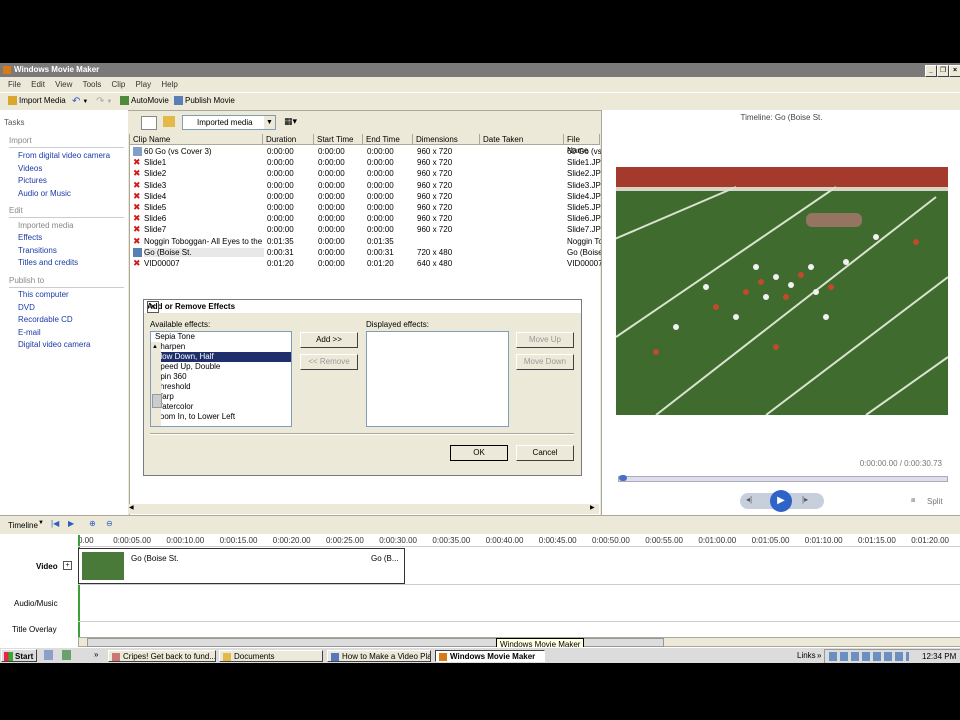 The width and height of the screenshot is (960, 720). I want to click on task-imported-media: Imported media, so click(46, 225).